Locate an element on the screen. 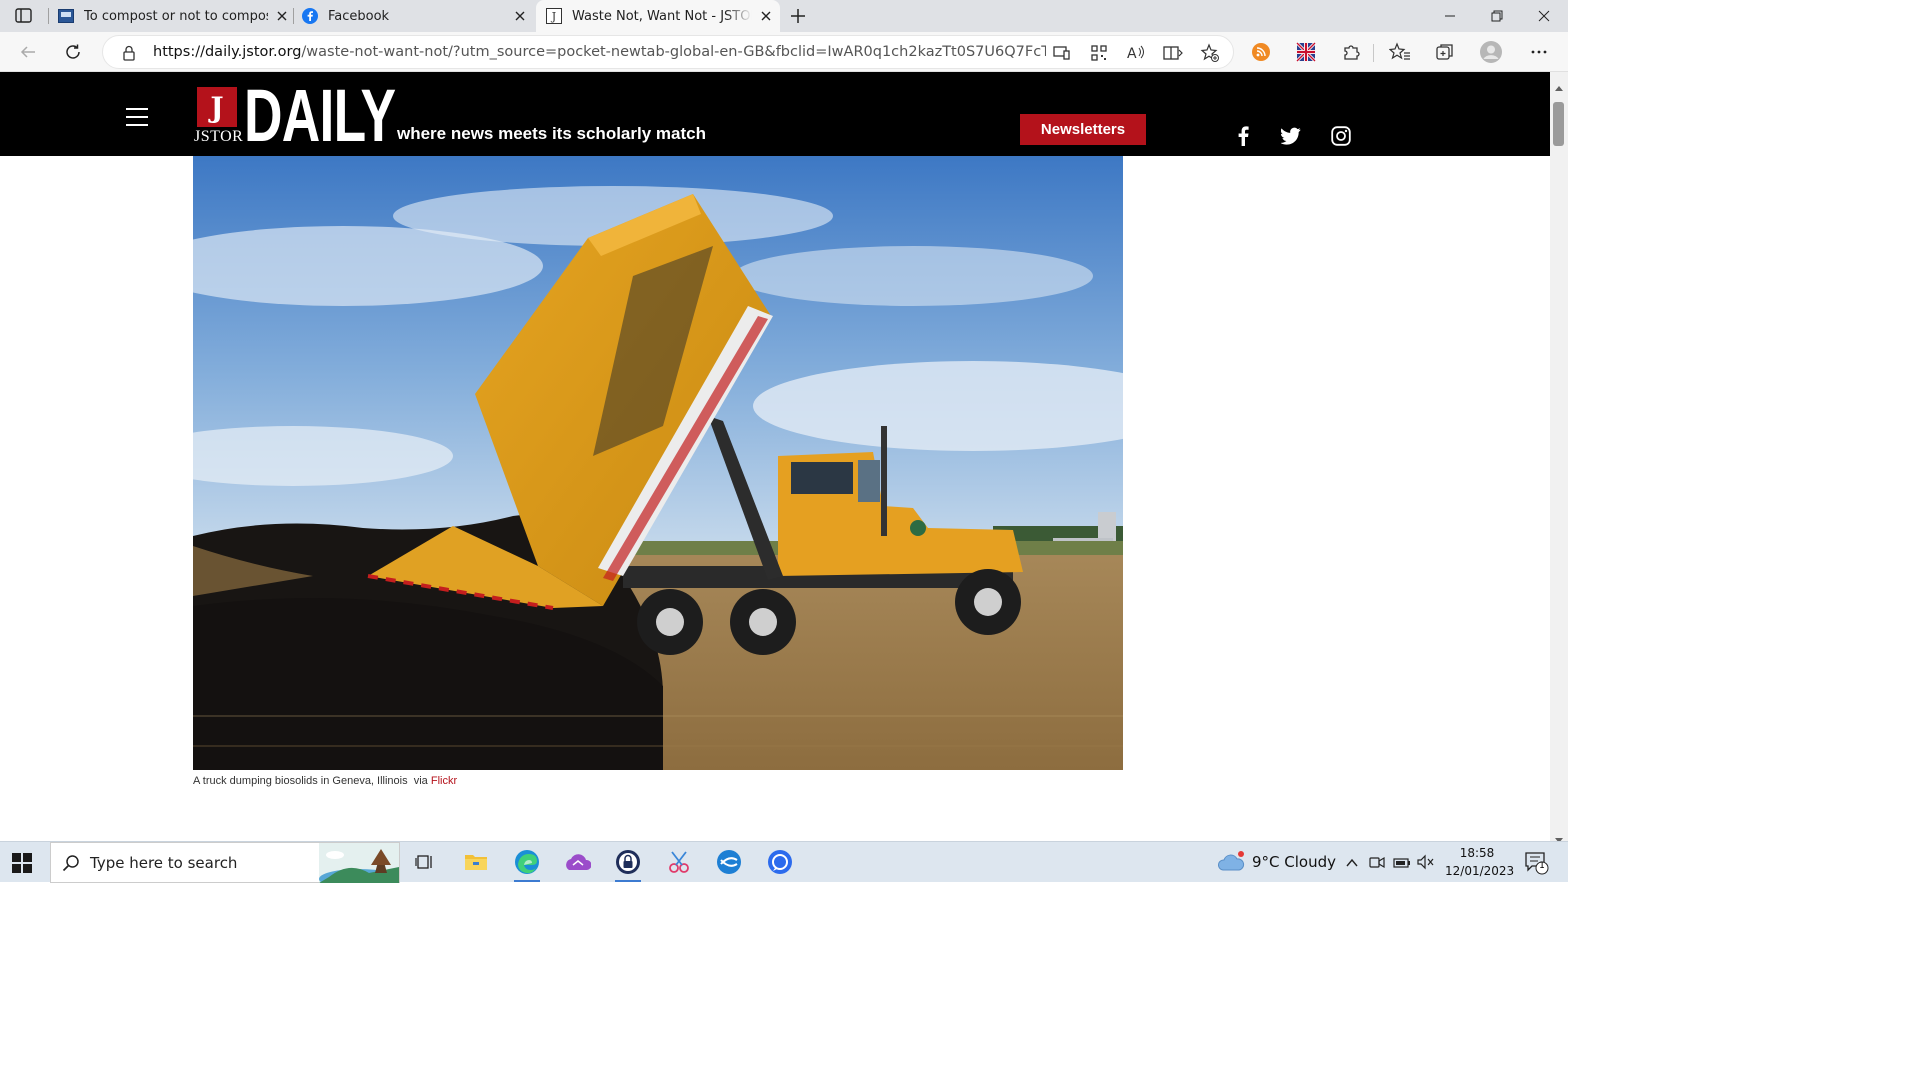  instagram-icon is located at coordinates (1341, 136).